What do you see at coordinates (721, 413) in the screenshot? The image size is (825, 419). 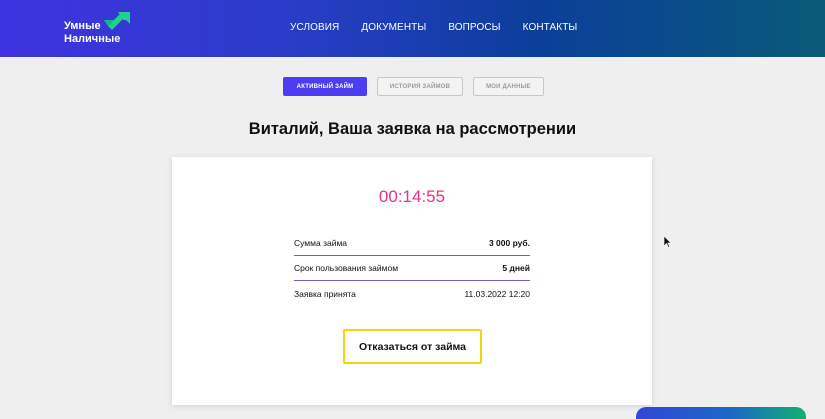 I see `chat-widget-tab` at bounding box center [721, 413].